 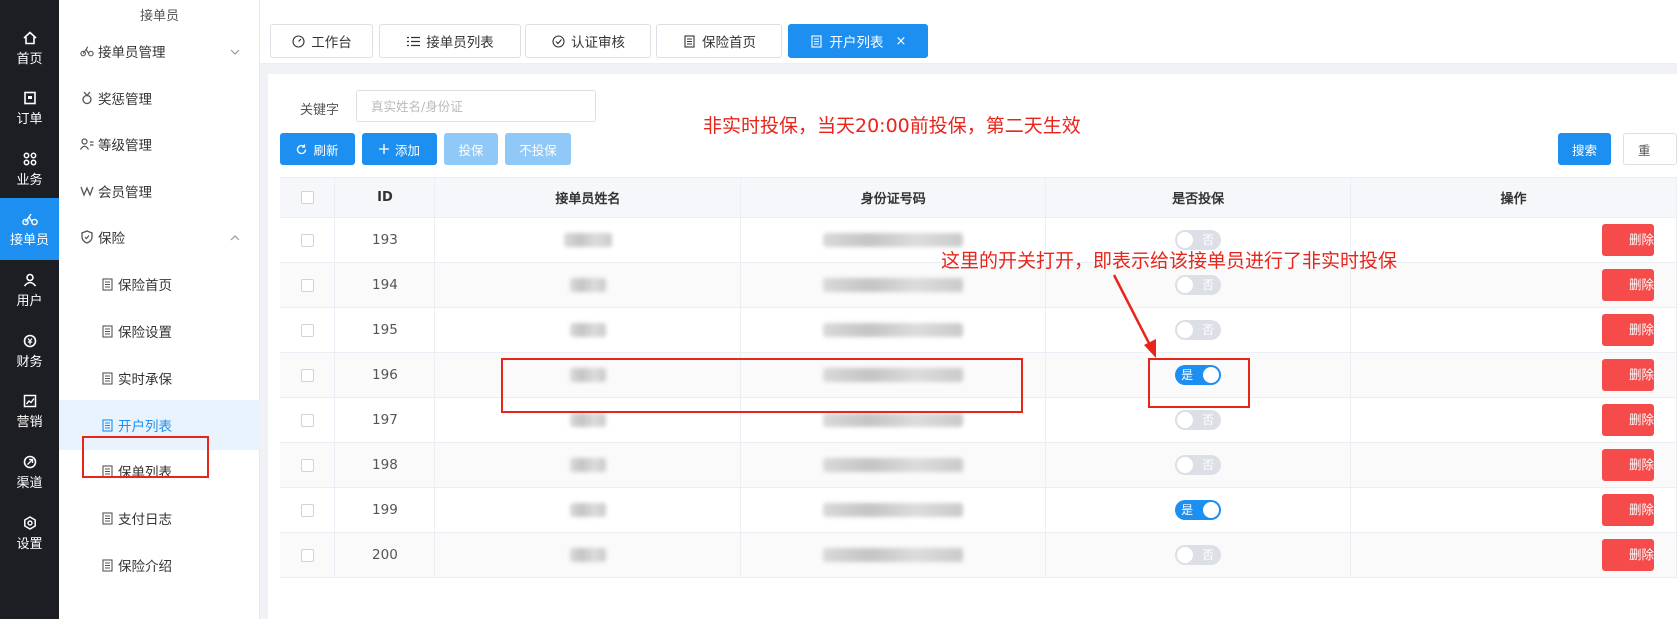 I want to click on insure-button: 投保, so click(x=471, y=149).